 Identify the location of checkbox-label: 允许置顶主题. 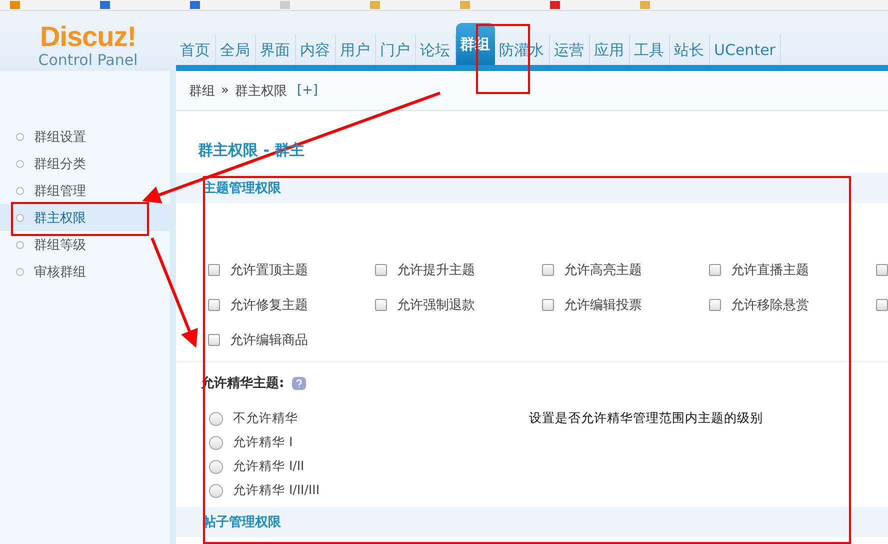
(269, 270).